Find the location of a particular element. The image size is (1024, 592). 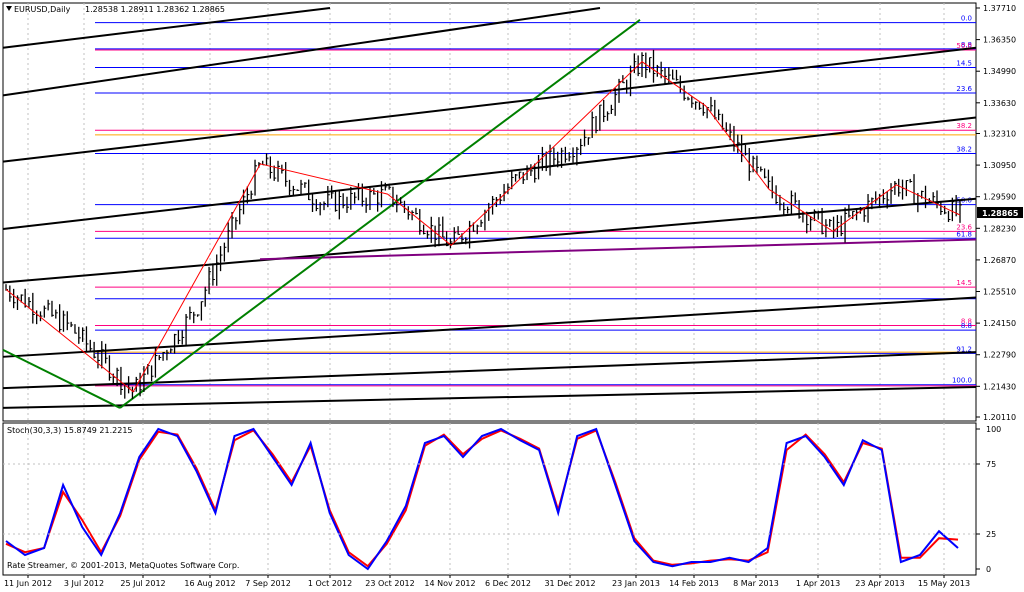

price-tick-label: 1.24150 is located at coordinates (999, 323).